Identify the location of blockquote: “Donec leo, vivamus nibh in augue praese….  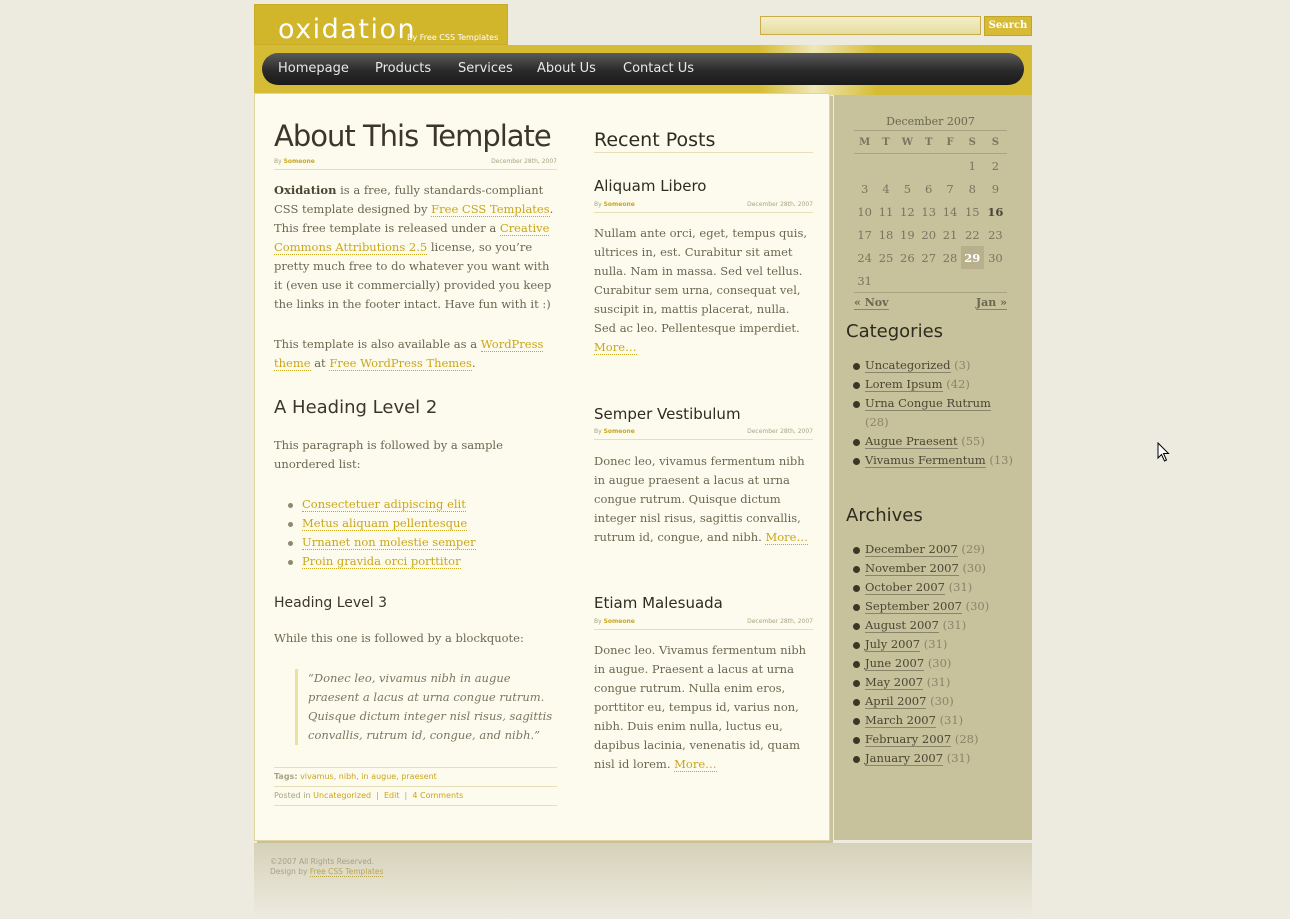
(426, 707).